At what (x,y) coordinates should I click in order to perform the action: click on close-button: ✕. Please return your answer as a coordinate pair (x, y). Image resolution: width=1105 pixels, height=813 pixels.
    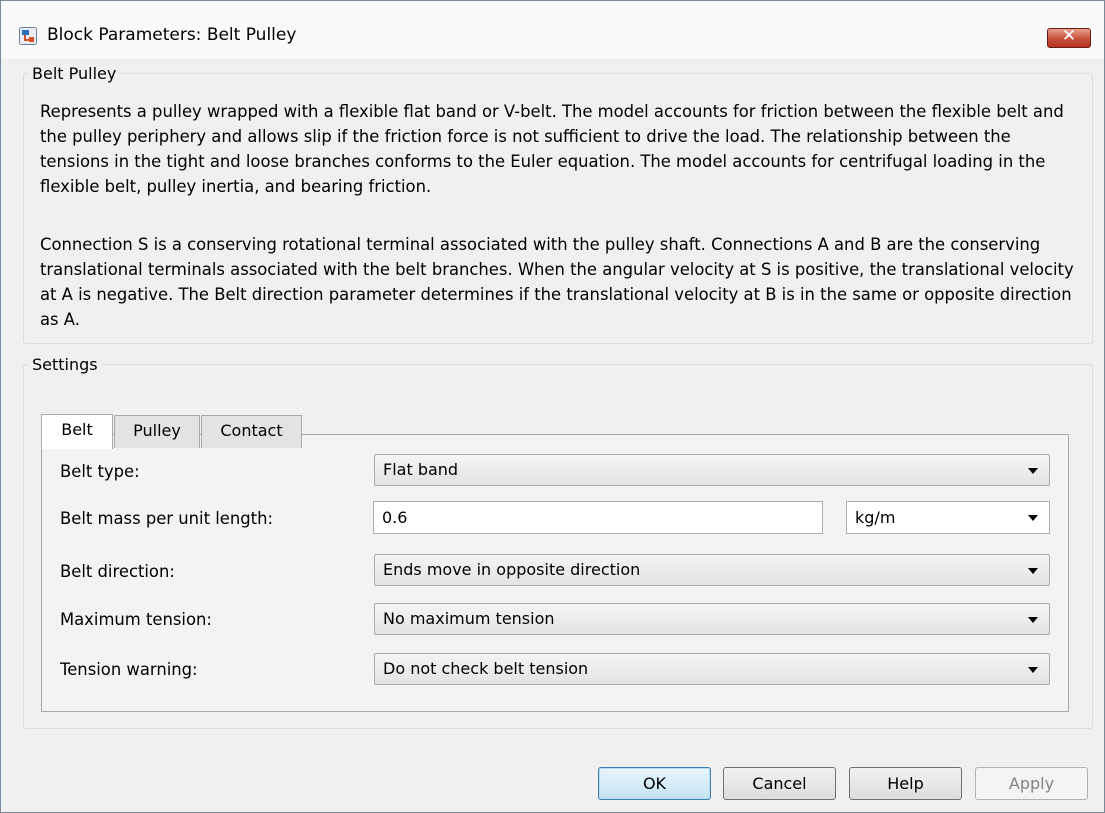
    Looking at the image, I should click on (1069, 37).